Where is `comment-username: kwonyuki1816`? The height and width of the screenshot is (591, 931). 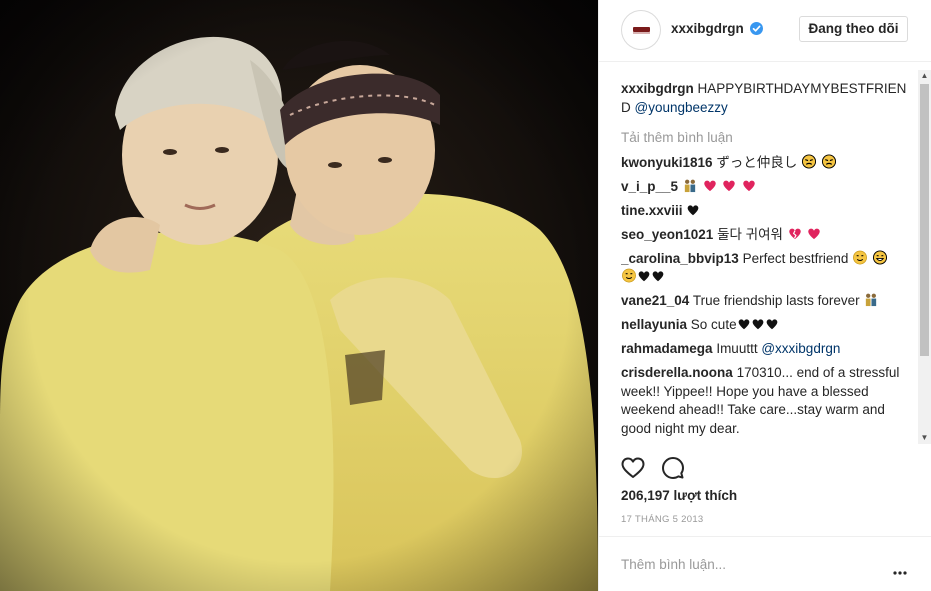
comment-username: kwonyuki1816 is located at coordinates (667, 162).